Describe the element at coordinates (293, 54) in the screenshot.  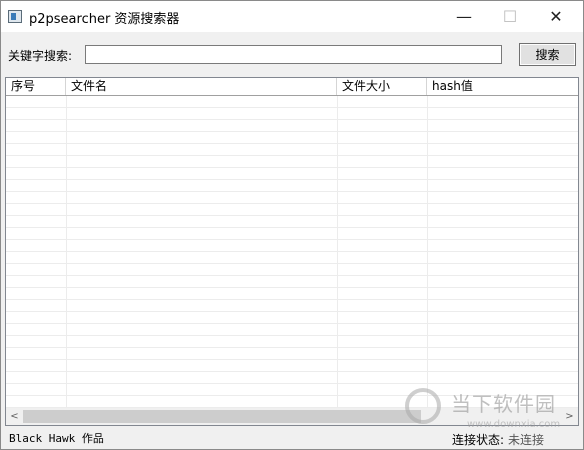
I see `search-input` at that location.